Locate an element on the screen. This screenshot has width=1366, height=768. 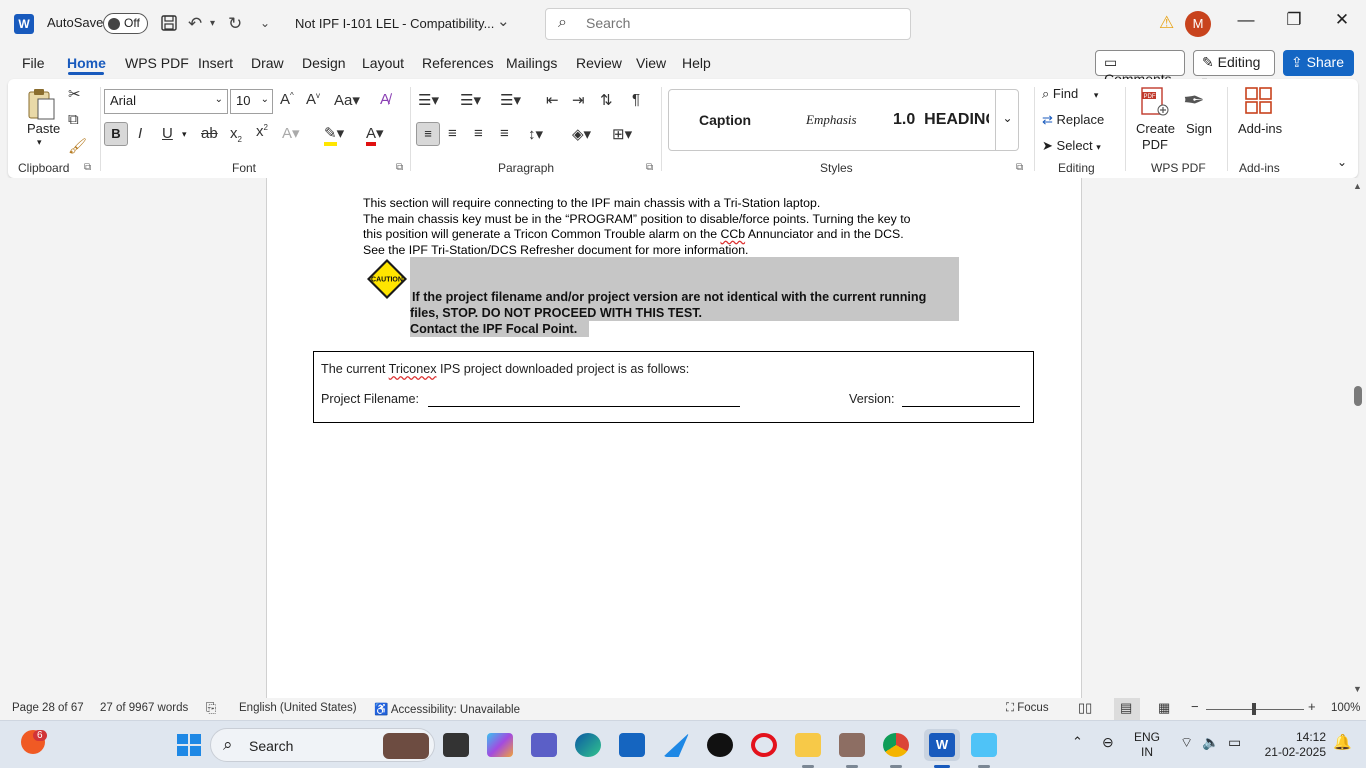
styles-more-icon: ⌄ is located at coordinates (1007, 120).